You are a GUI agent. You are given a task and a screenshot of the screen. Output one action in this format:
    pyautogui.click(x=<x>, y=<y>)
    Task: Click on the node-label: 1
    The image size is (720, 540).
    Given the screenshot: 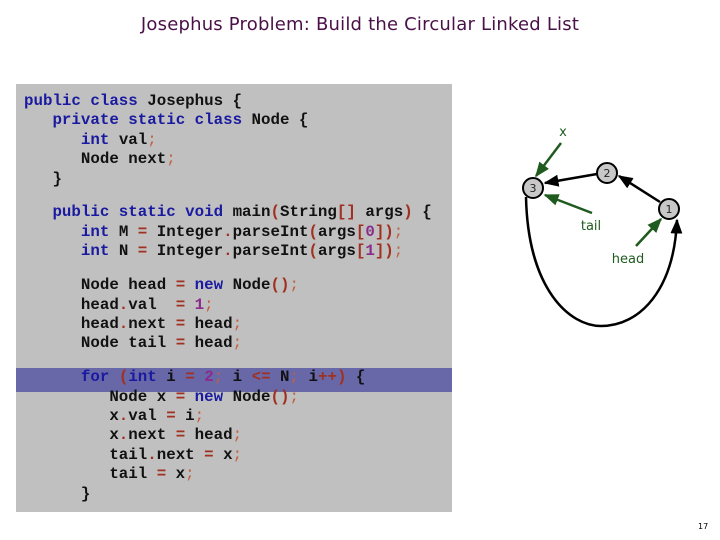 What is the action you would take?
    pyautogui.click(x=669, y=209)
    